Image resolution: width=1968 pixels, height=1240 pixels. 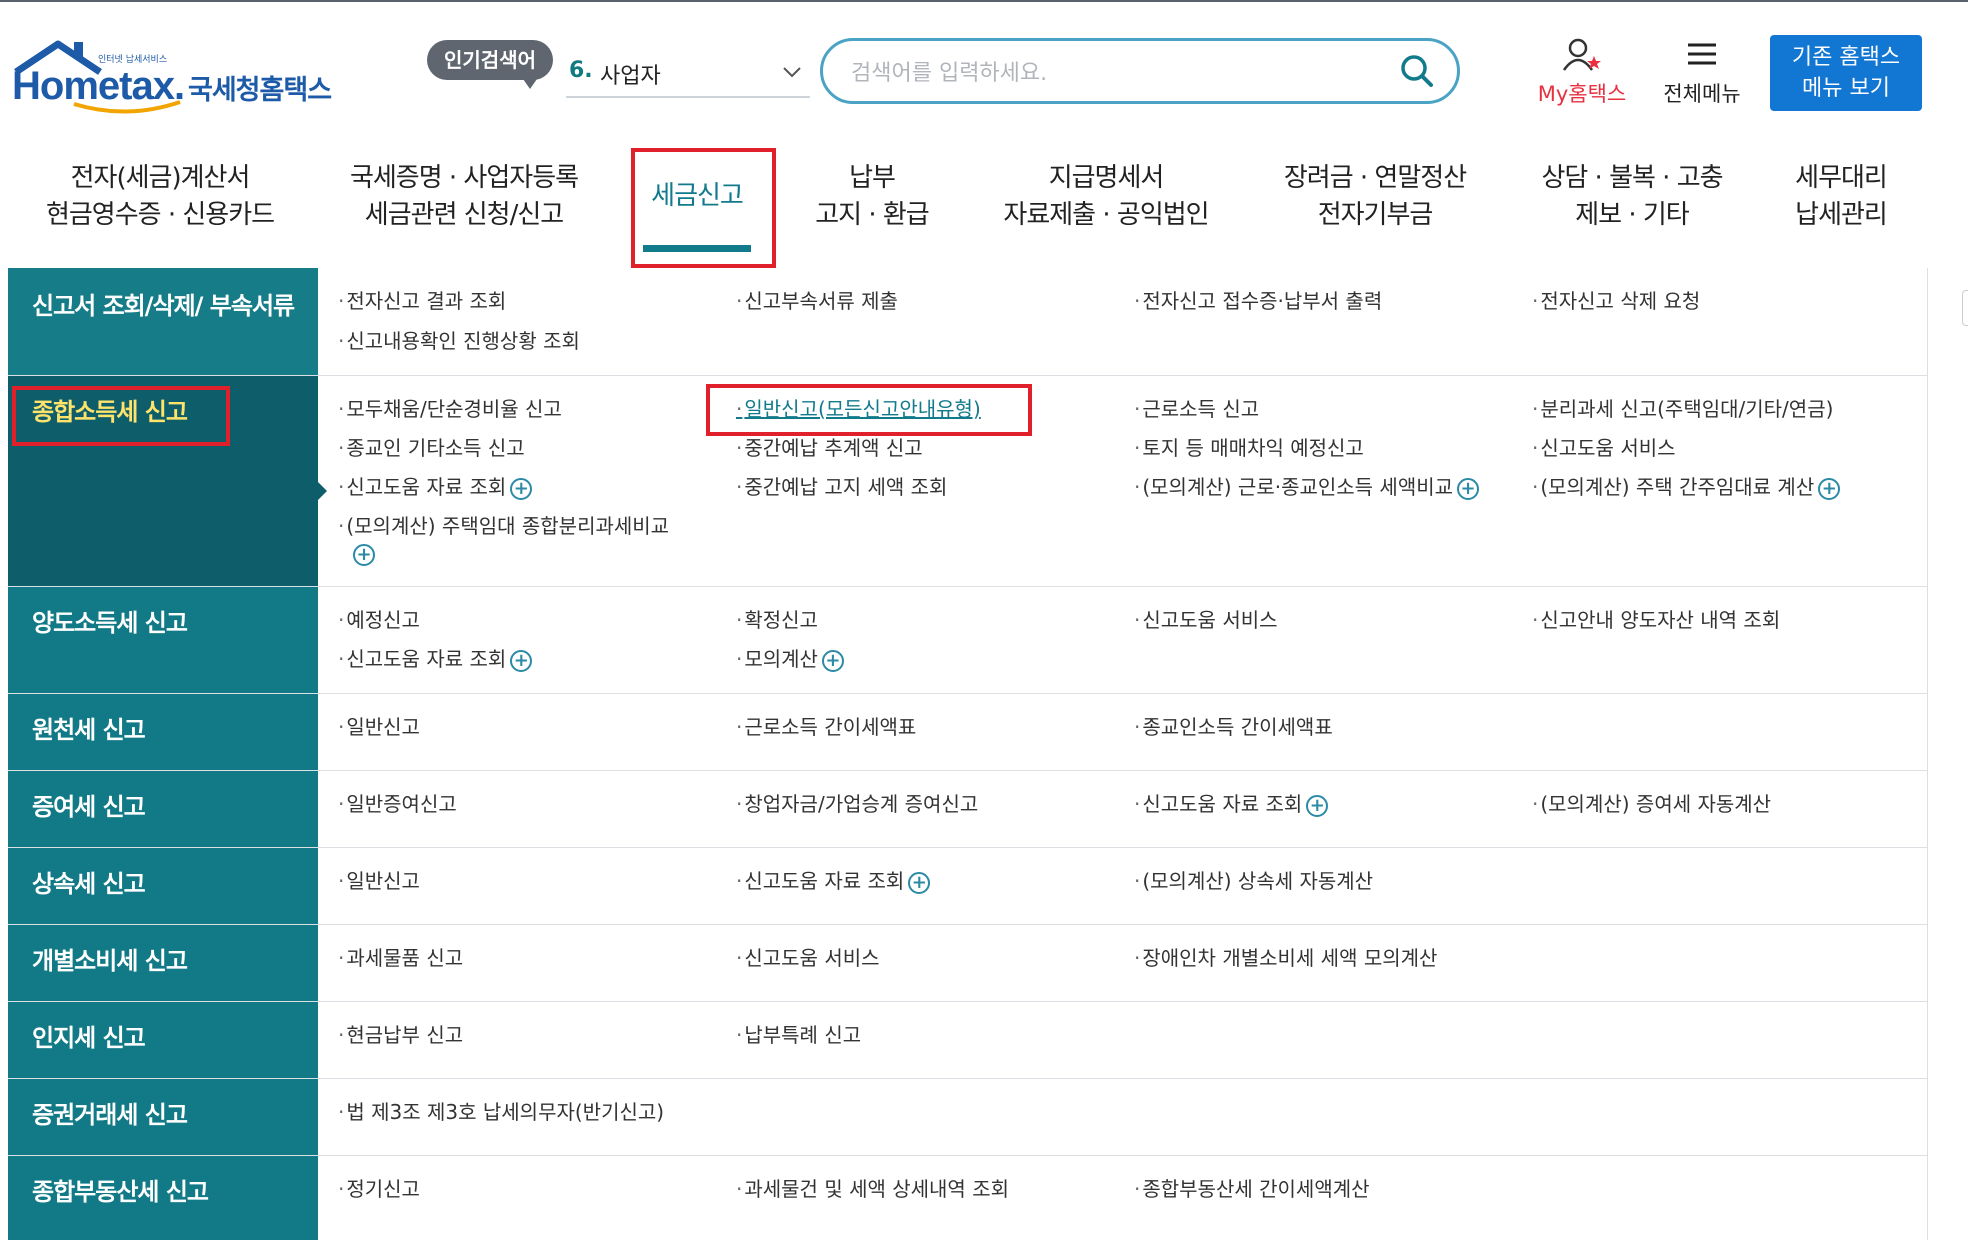 What do you see at coordinates (1307, 487) in the screenshot?
I see `menu-link: · (모의계산) 근로·종교인소득 세액비교 +` at bounding box center [1307, 487].